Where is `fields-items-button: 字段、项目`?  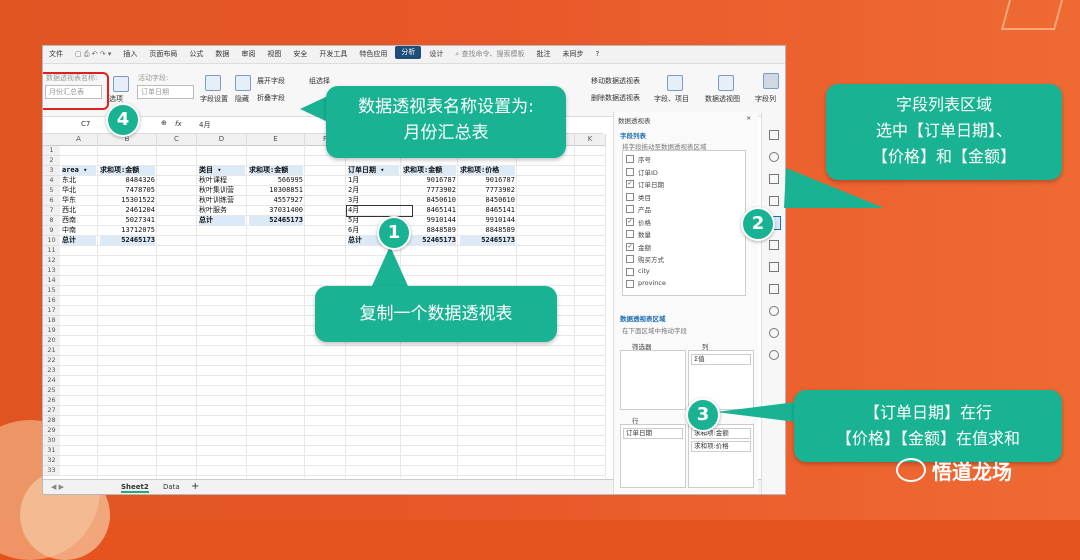
fields-items-button: 字段、项目 is located at coordinates (671, 99).